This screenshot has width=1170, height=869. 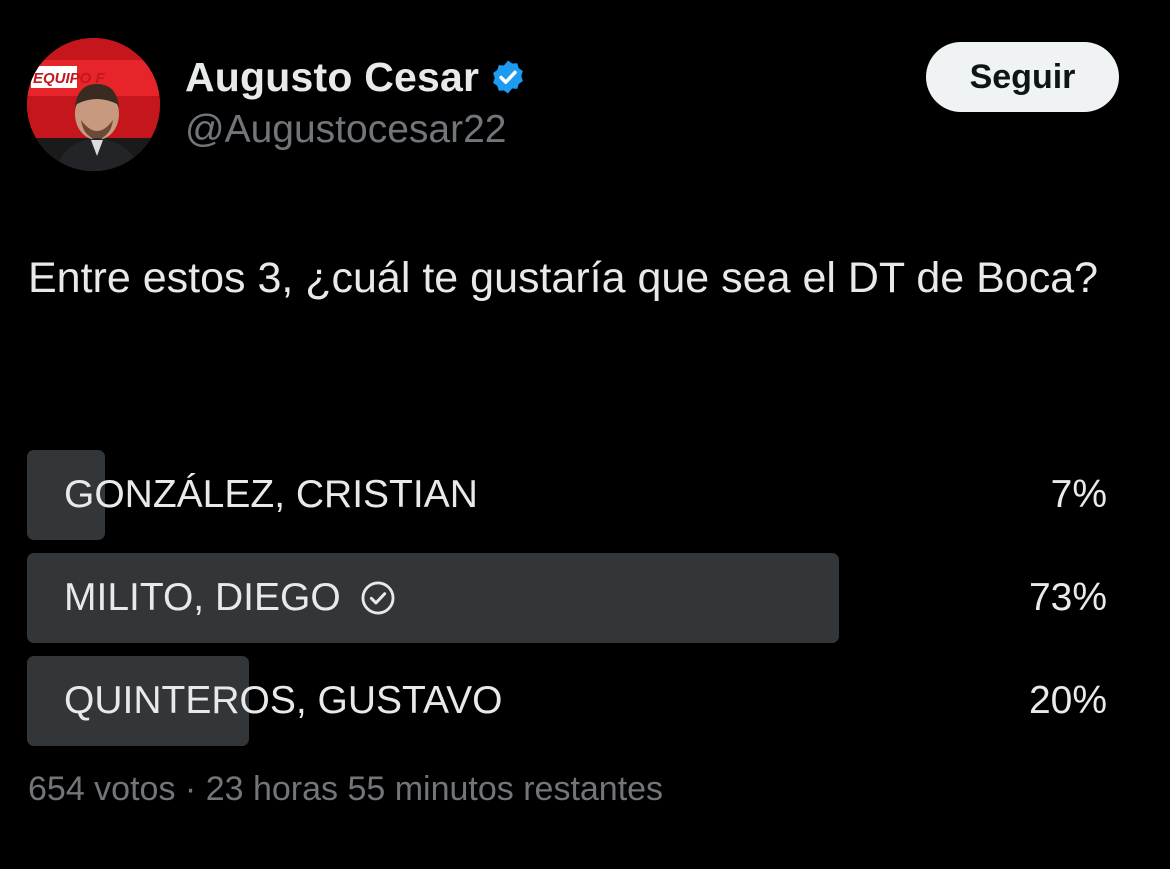 I want to click on avatar: EQUIPO F, so click(x=93, y=104).